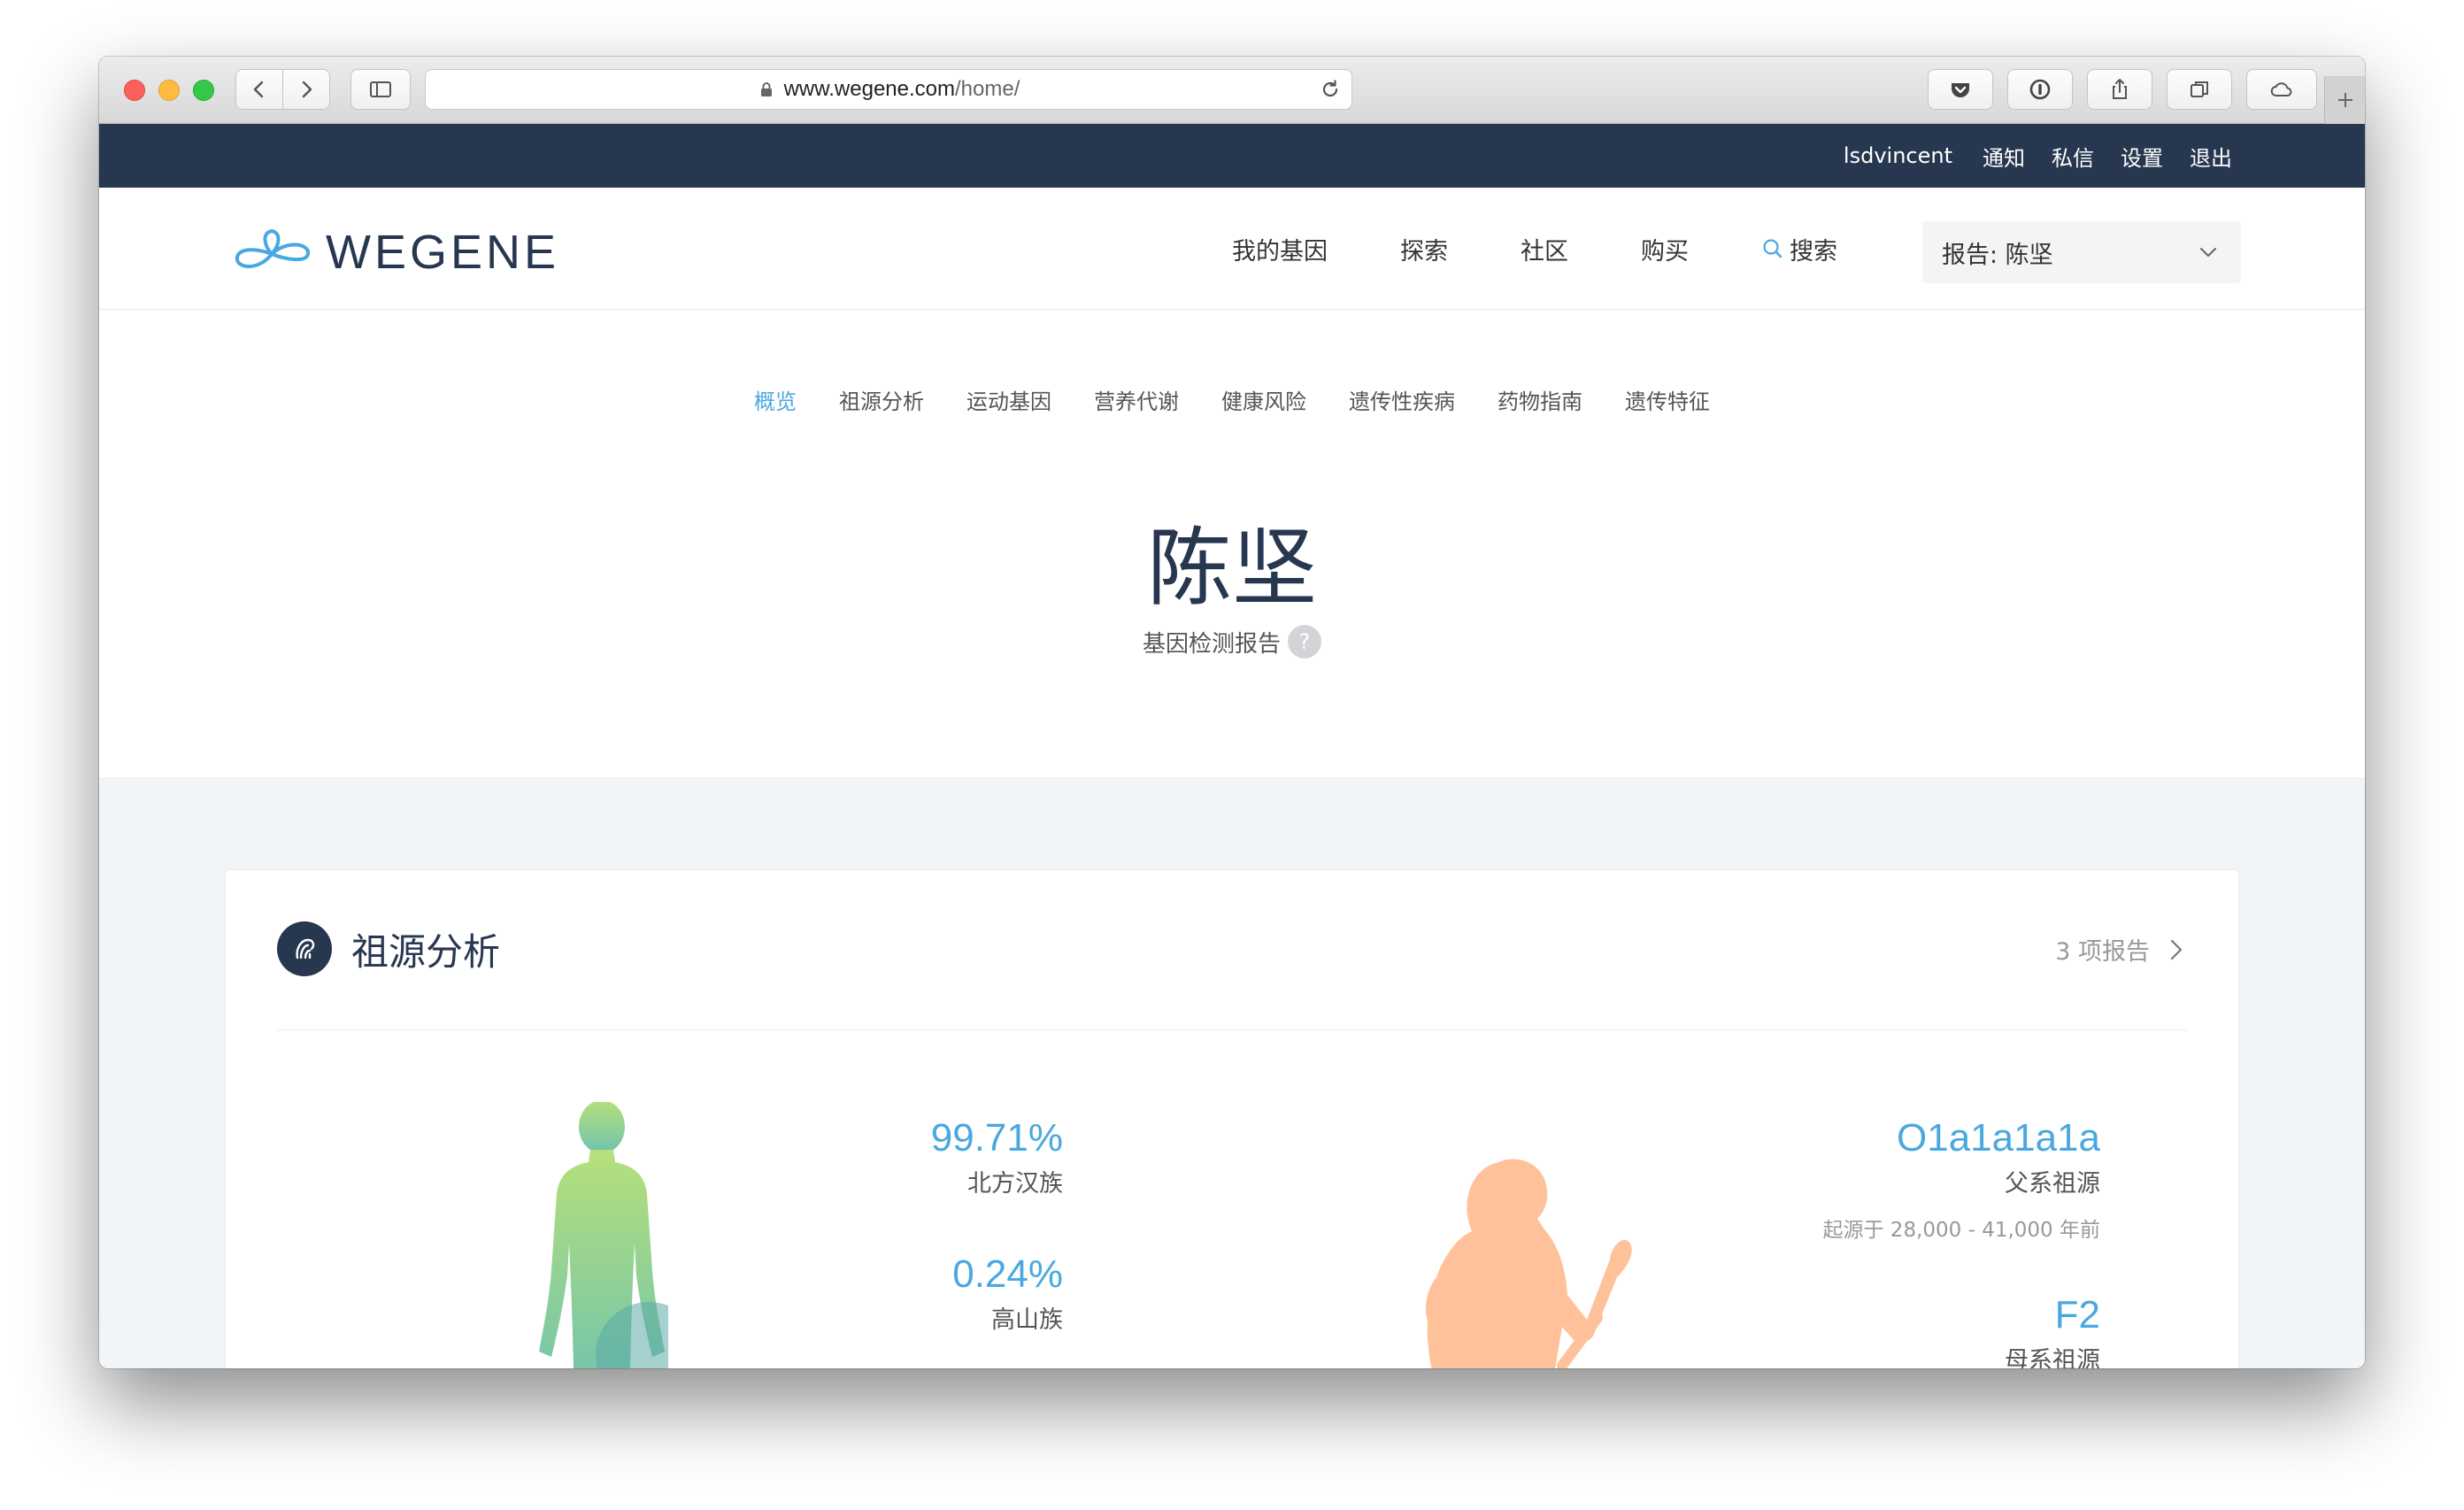 Image resolution: width=2464 pixels, height=1510 pixels. I want to click on ethnicity-stat: 0.24% 高山族, so click(1008, 1293).